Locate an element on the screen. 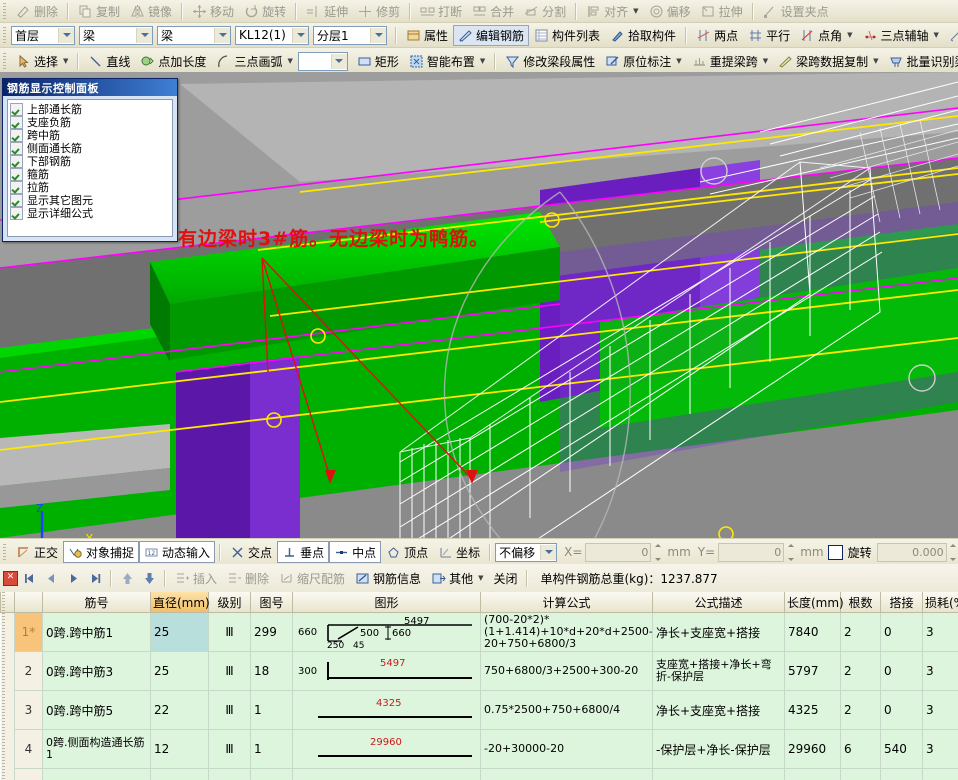 This screenshot has width=958, height=780. btn-in-place-annotation: 原位标注 ▼ is located at coordinates (643, 61).